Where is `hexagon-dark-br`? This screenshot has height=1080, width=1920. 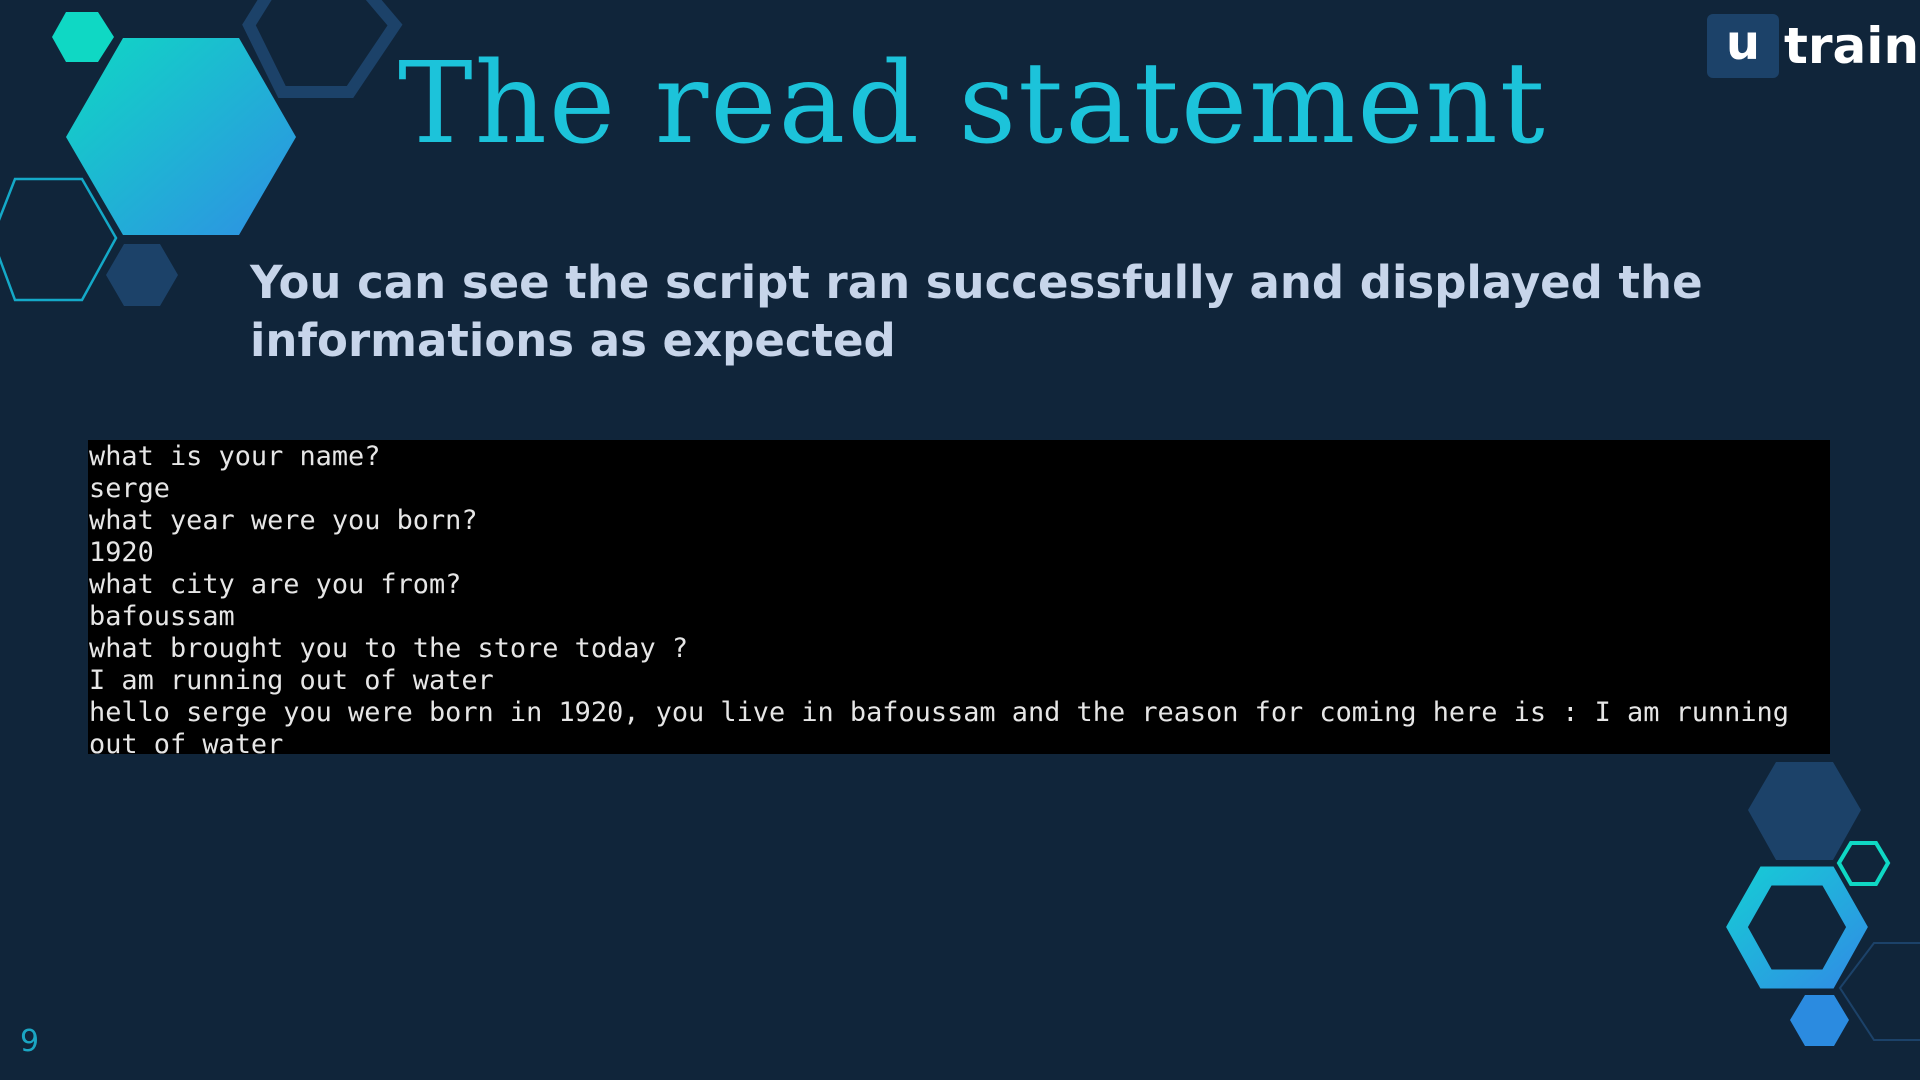 hexagon-dark-br is located at coordinates (1804, 811).